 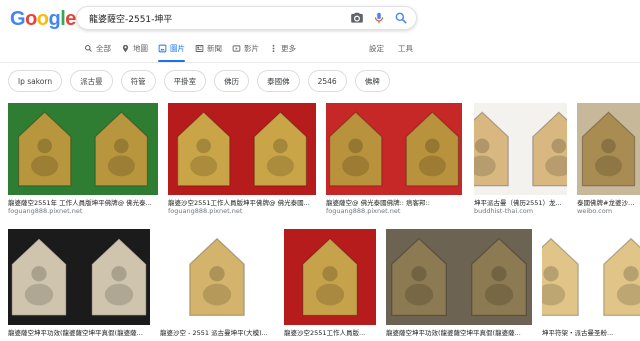 I want to click on image-result: 坤平派古曼（佛历2551）龙... buddhist-thai.com, so click(x=520, y=159).